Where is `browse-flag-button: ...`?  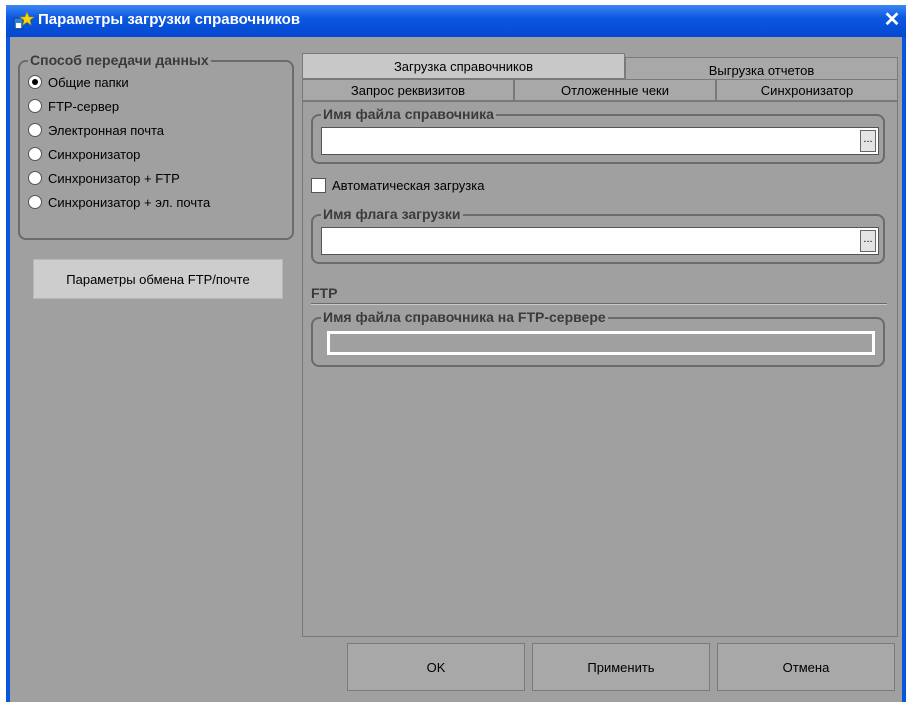 browse-flag-button: ... is located at coordinates (868, 241).